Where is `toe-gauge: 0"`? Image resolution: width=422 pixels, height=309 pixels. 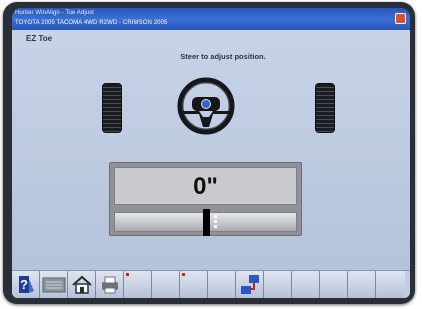
toe-gauge: 0" is located at coordinates (205, 199).